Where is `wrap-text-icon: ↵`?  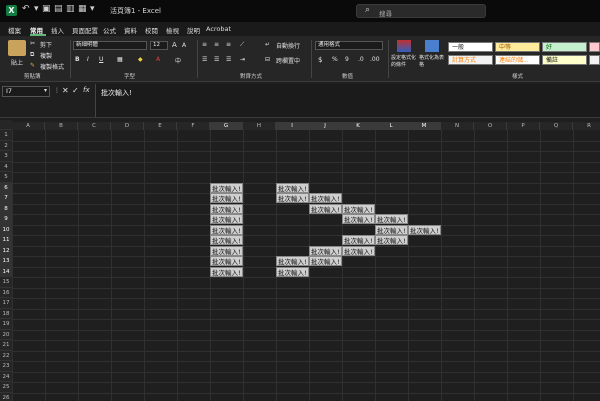 wrap-text-icon: ↵ is located at coordinates (267, 44).